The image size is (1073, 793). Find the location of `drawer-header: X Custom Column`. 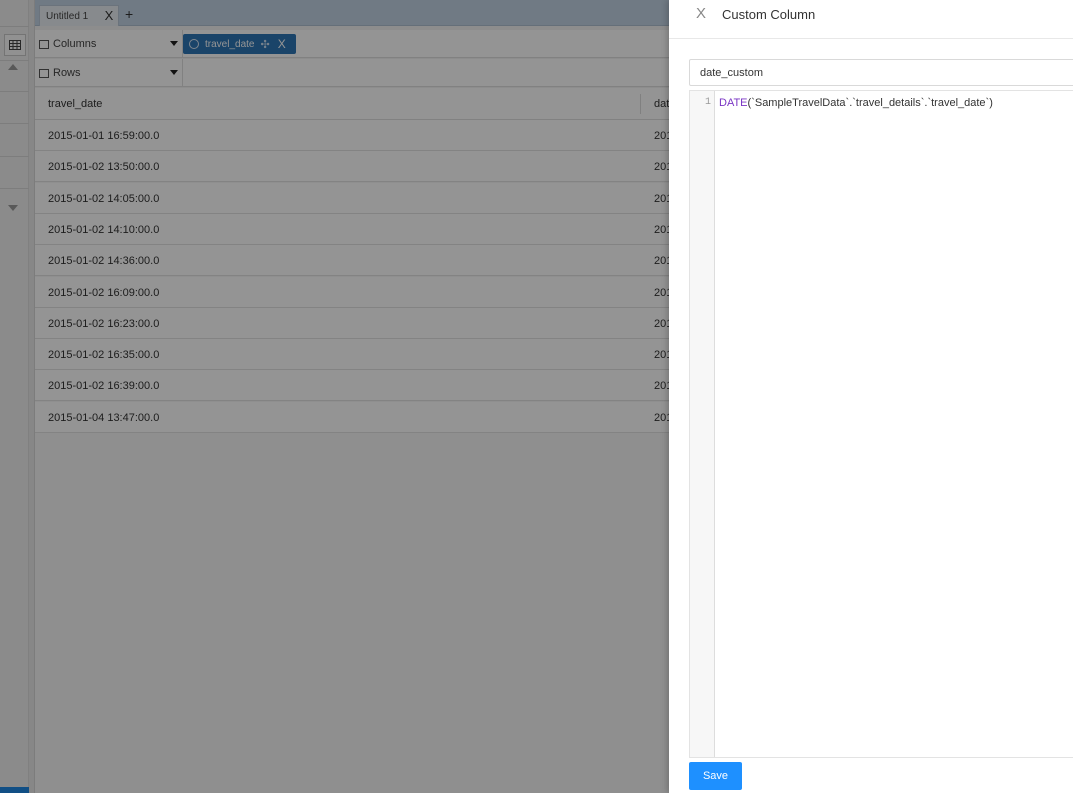

drawer-header: X Custom Column is located at coordinates (871, 19).